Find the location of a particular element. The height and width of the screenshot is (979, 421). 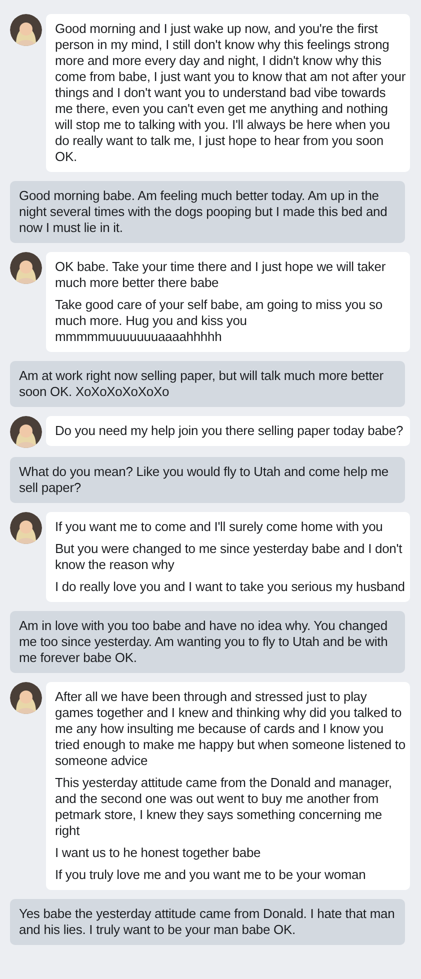

message-text: OK babe. Take your time there and I just hope we will taker much more better there babe is located at coordinates (221, 275).